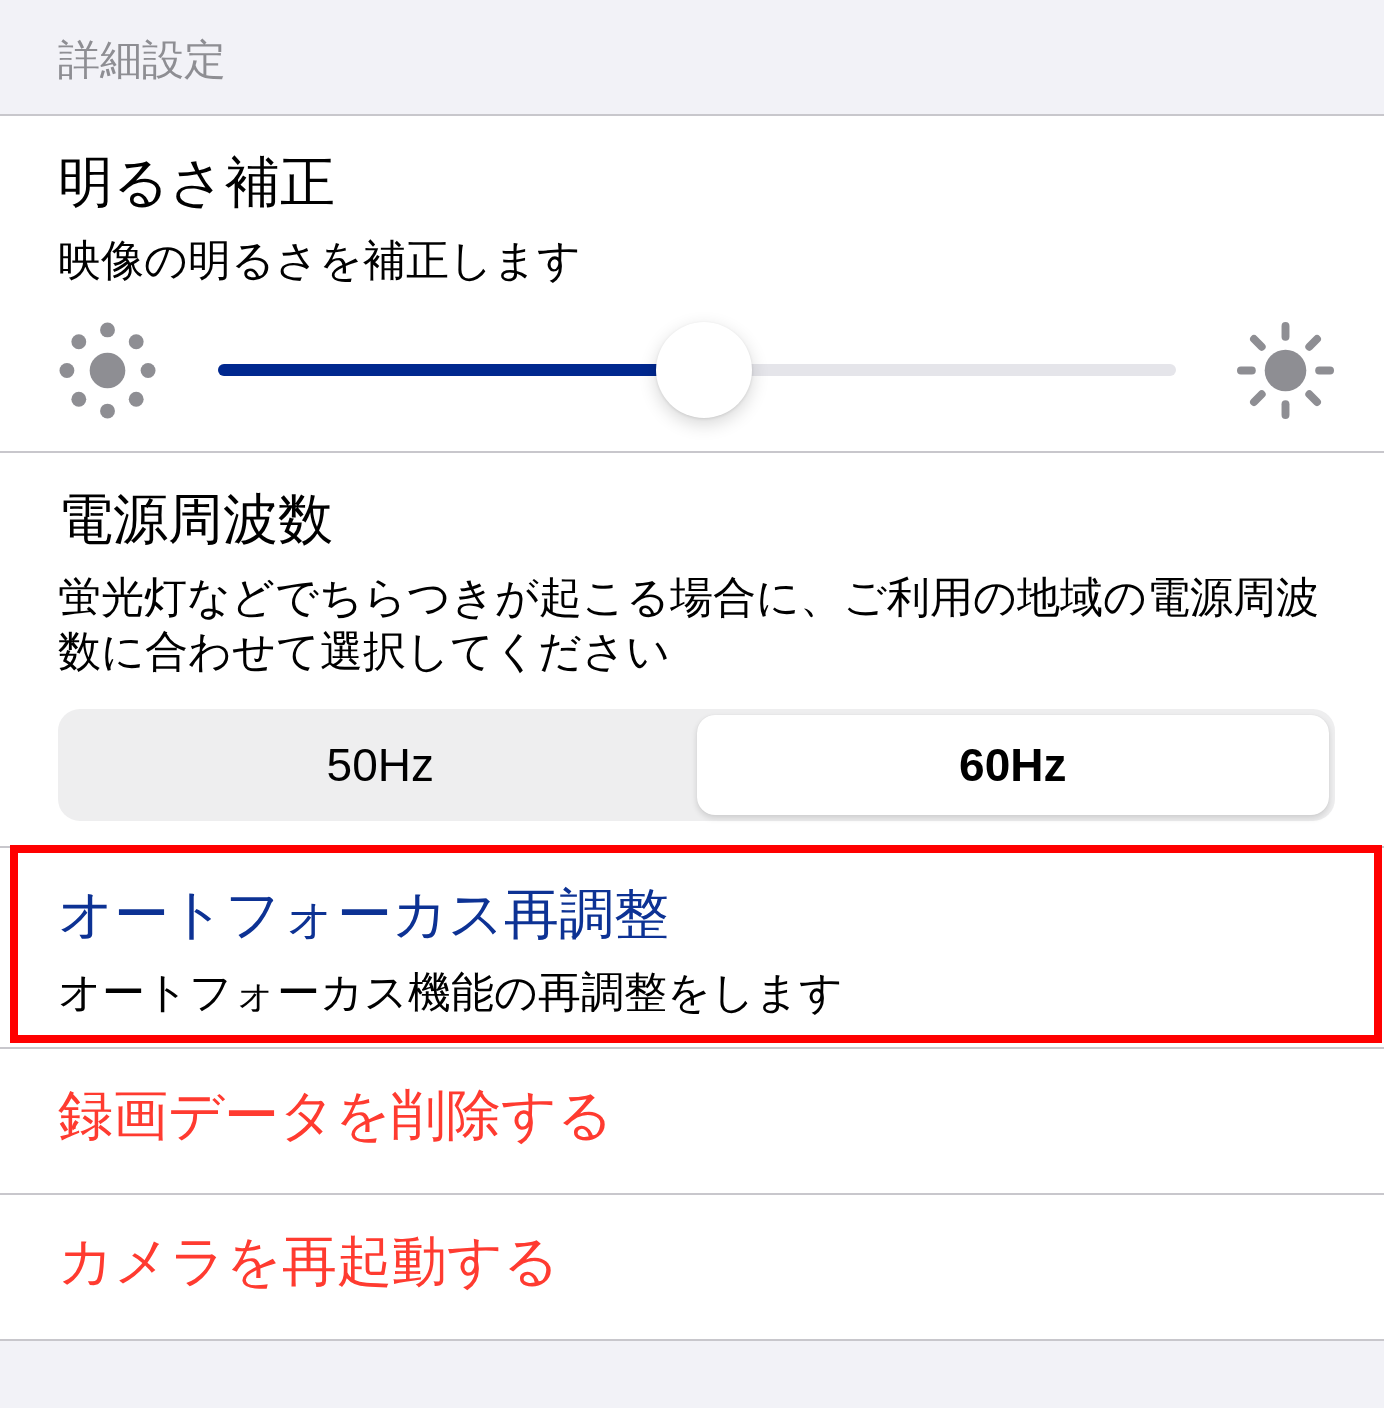 Image resolution: width=1384 pixels, height=1408 pixels. What do you see at coordinates (142, 60) in the screenshot?
I see `section-header: 詳細設定` at bounding box center [142, 60].